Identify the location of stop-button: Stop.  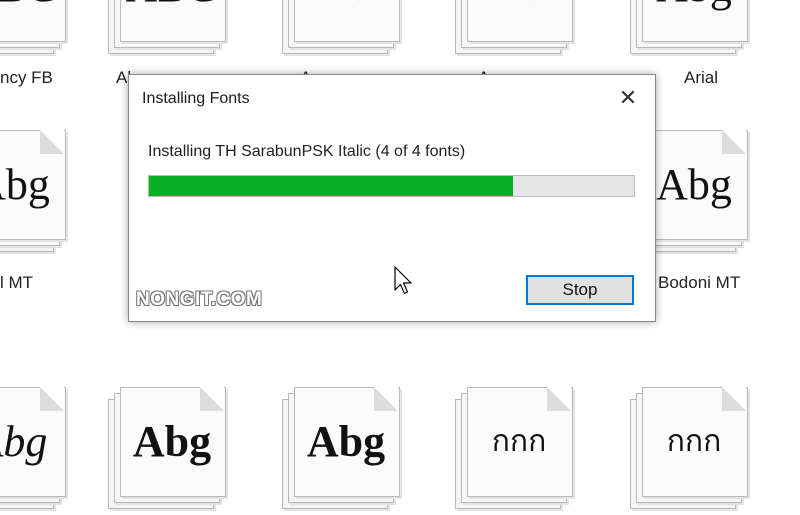
(580, 290).